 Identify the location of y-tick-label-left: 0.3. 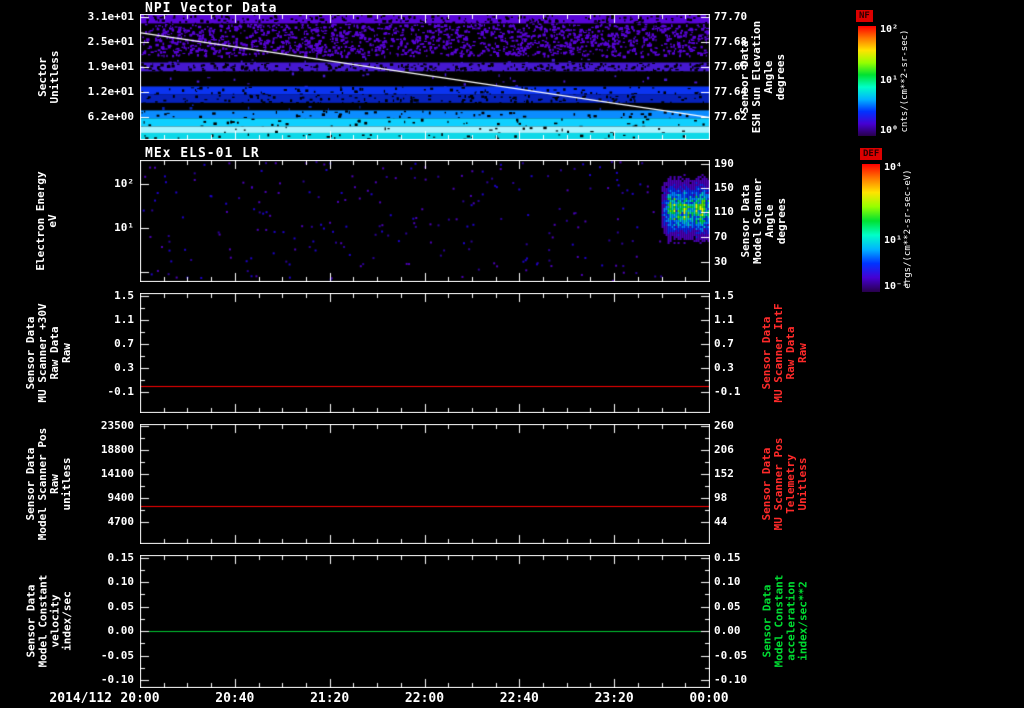
(124, 367).